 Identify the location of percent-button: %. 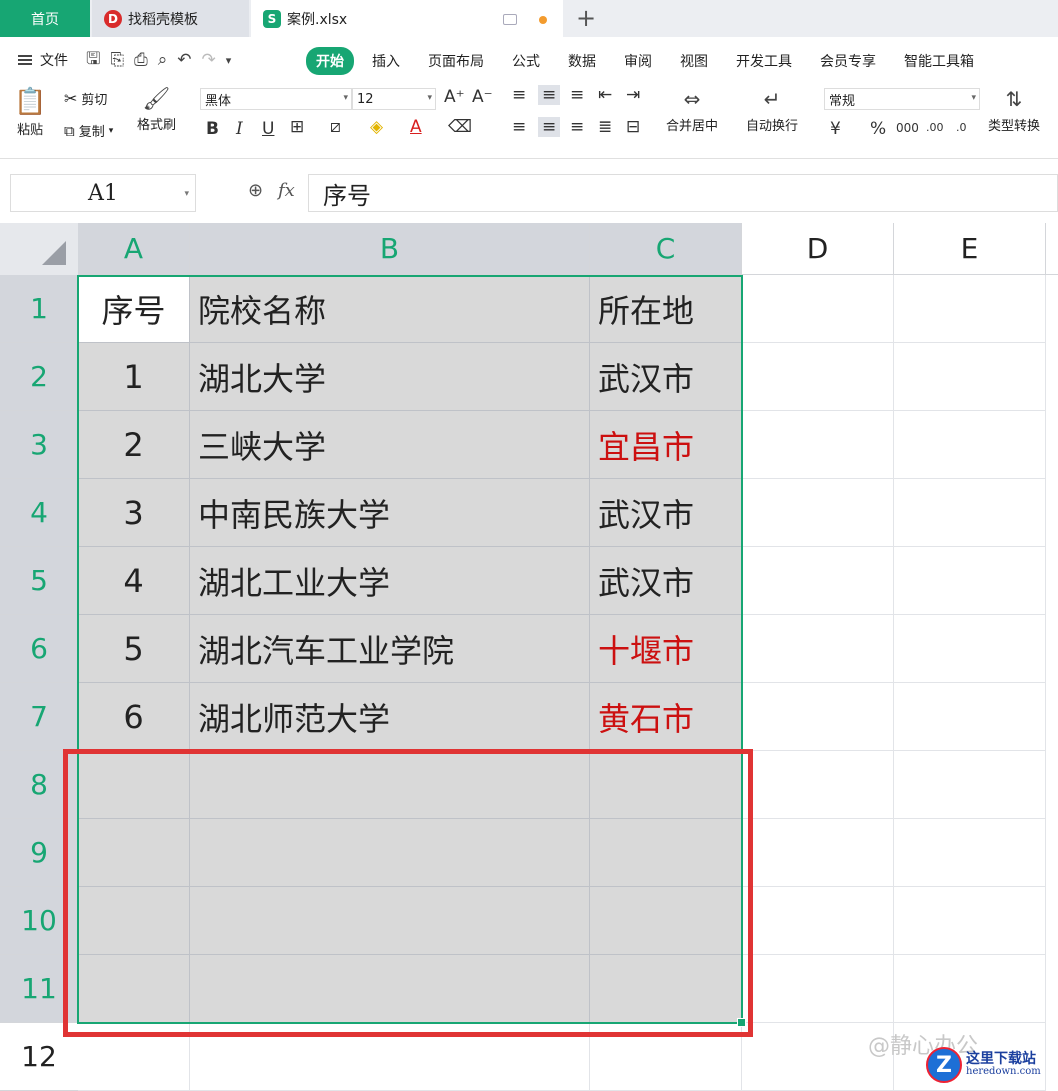
(878, 129).